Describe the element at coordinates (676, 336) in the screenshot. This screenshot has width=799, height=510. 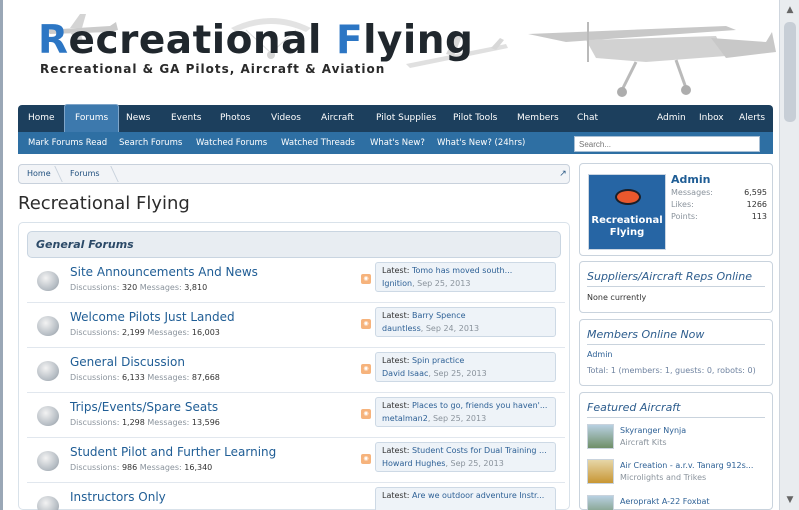
I see `block-title: Members Online Now` at that location.